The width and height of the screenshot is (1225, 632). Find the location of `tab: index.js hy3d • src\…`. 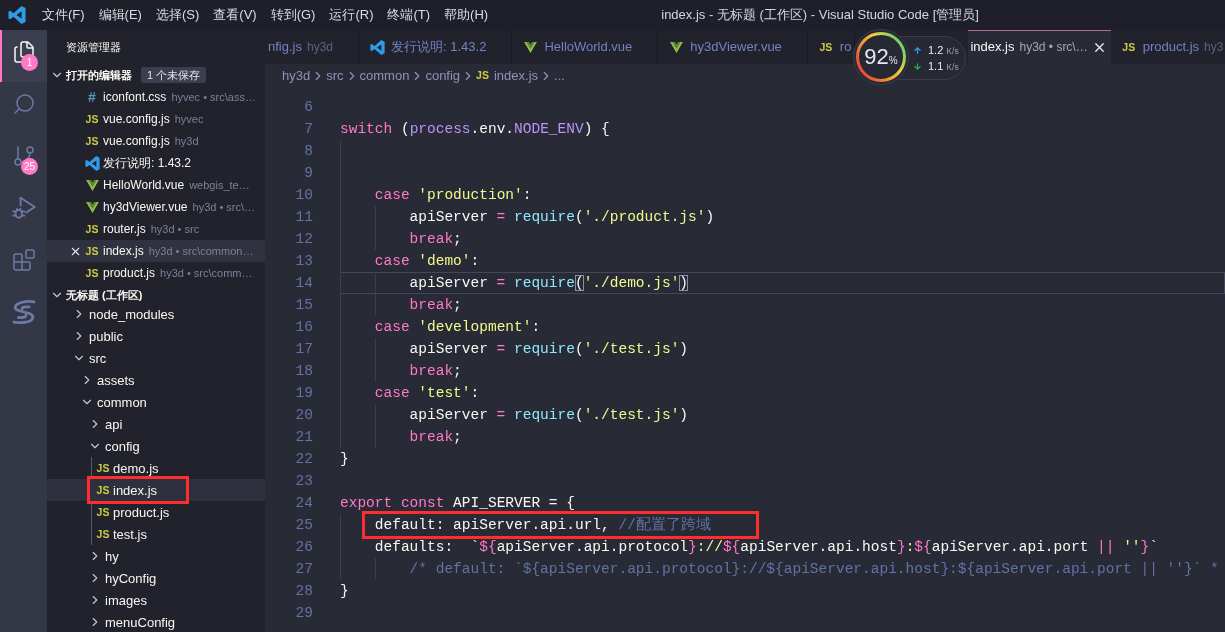

tab: index.js hy3d • src\… is located at coordinates (1039, 47).